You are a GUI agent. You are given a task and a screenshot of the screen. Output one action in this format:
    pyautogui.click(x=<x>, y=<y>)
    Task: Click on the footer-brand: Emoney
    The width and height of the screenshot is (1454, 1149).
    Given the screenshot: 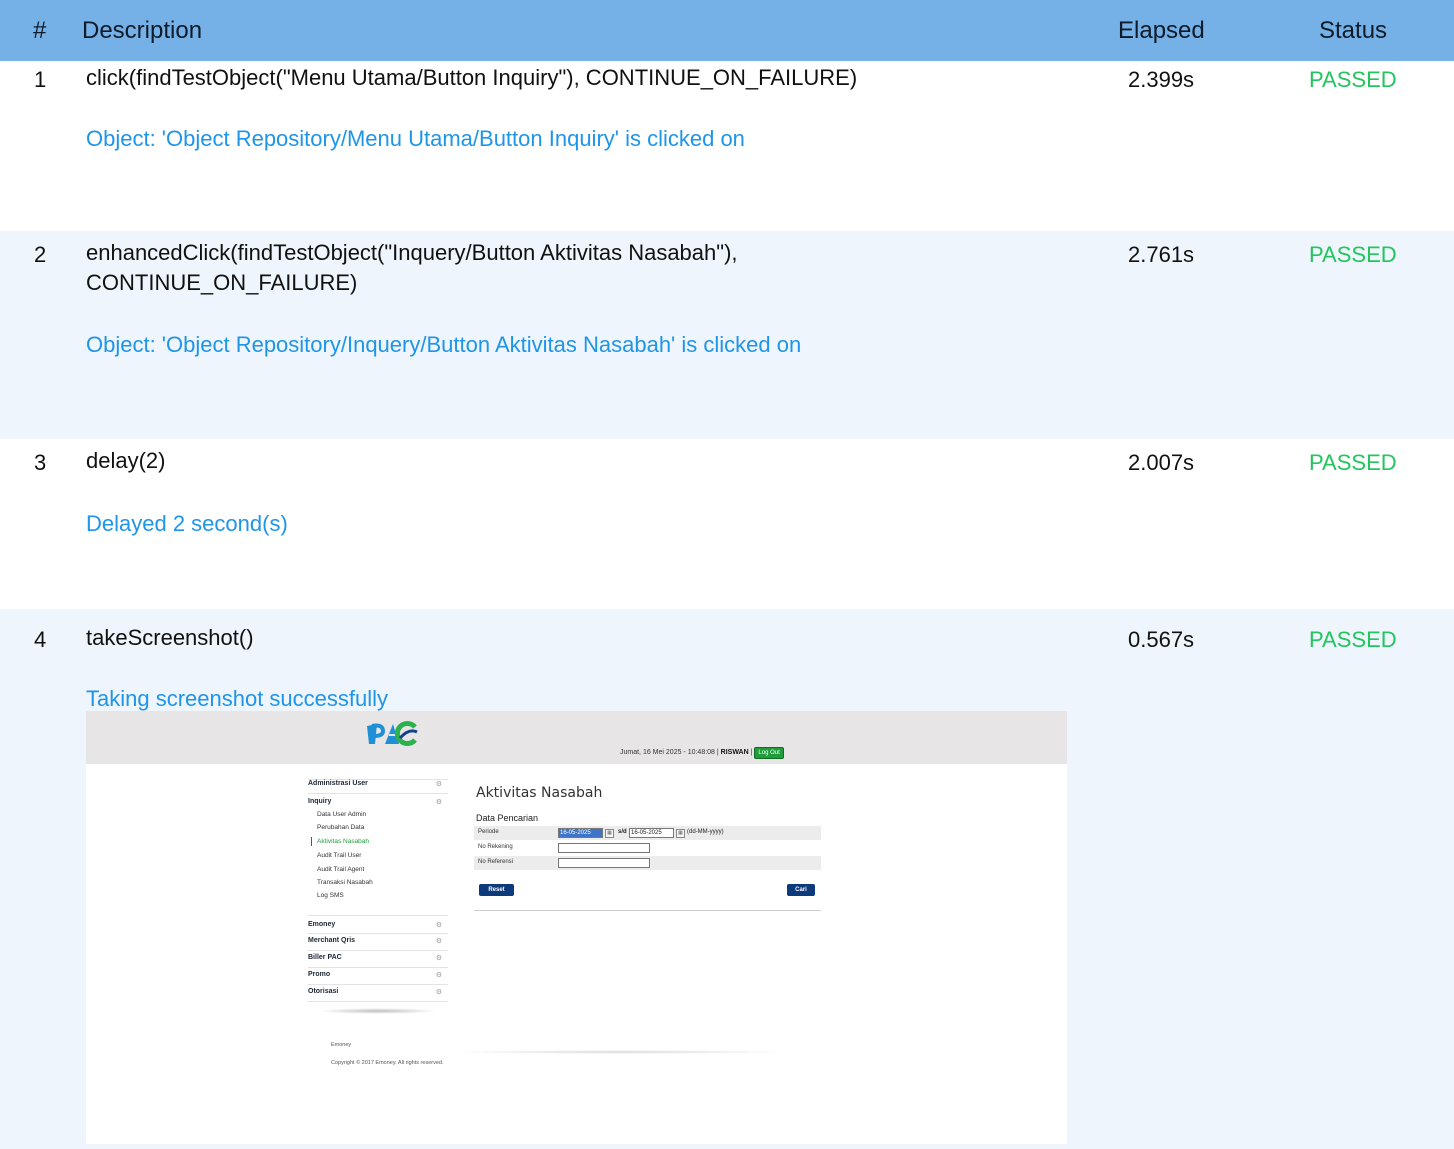 What is the action you would take?
    pyautogui.click(x=341, y=1045)
    